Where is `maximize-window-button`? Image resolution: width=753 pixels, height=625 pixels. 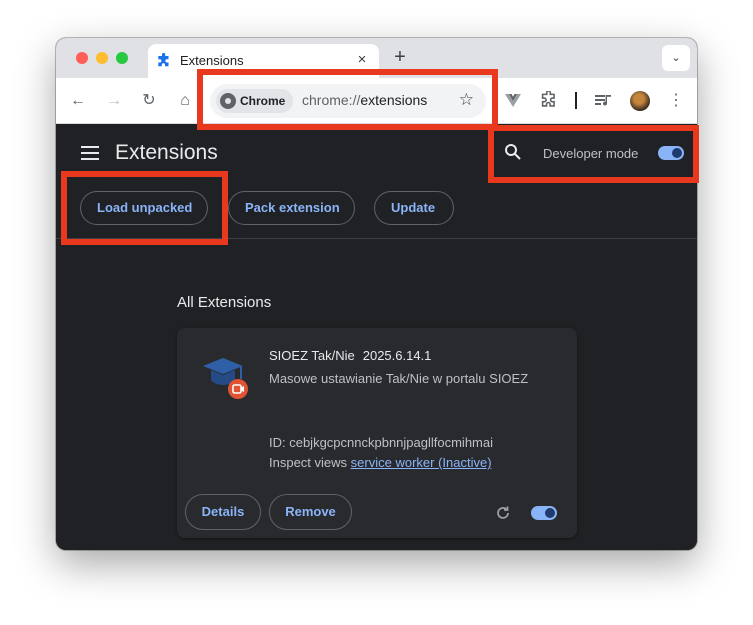
maximize-window-button is located at coordinates (122, 58).